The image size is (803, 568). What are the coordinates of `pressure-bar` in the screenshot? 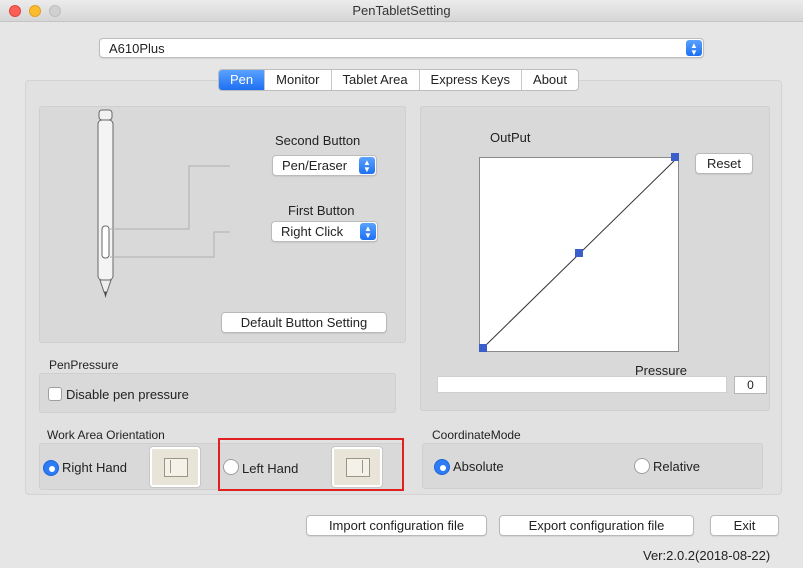 It's located at (582, 384).